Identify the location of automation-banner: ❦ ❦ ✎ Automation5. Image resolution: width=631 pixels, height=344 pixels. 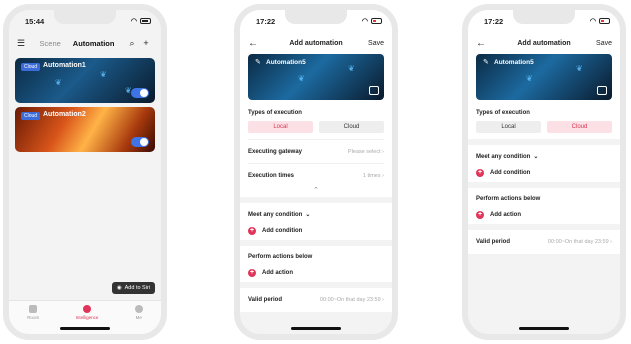
(544, 77).